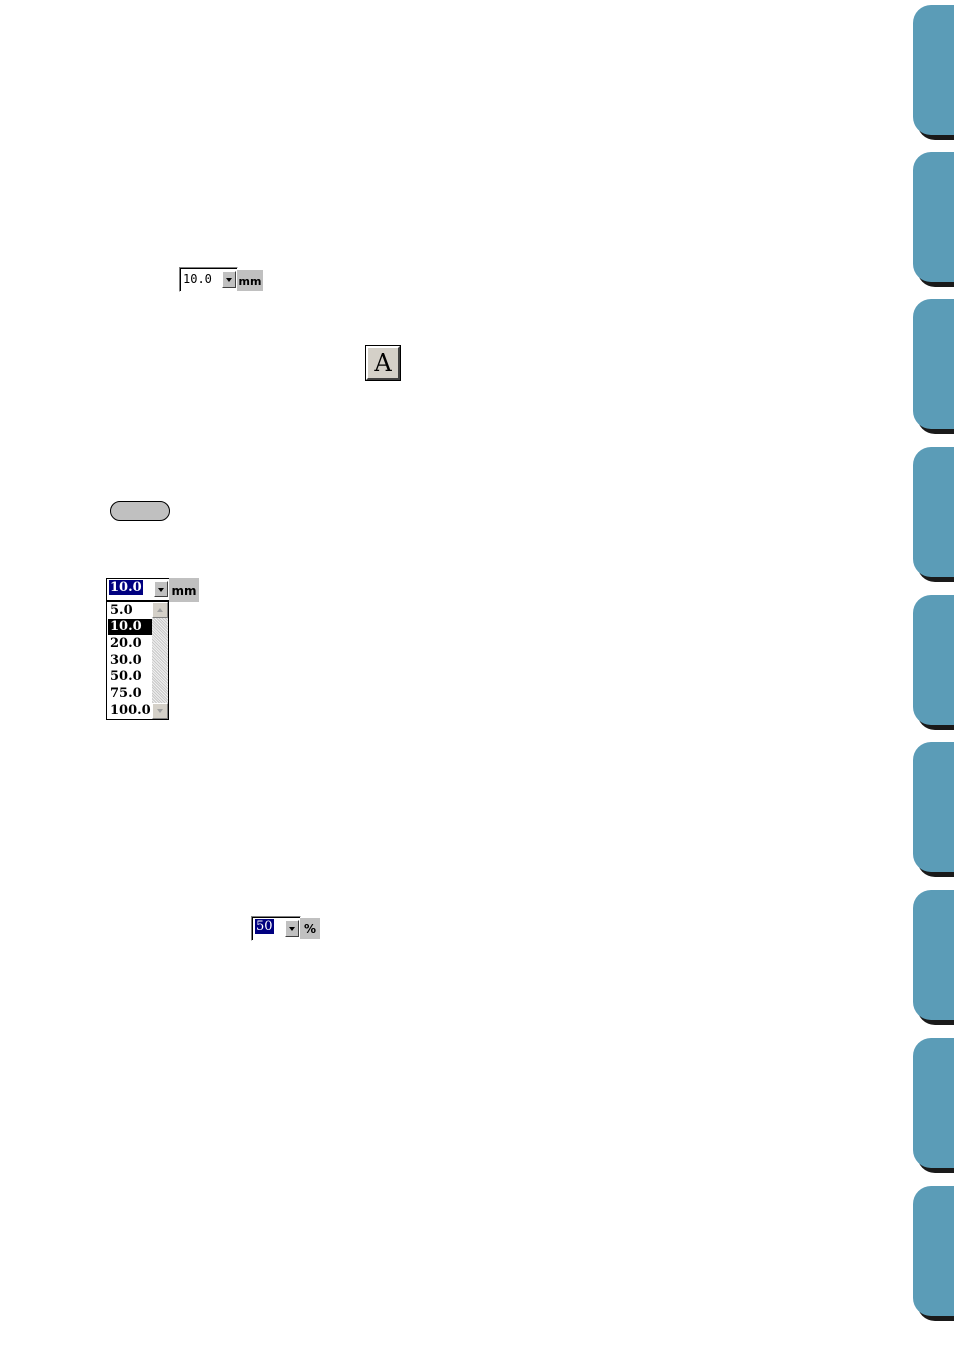 The height and width of the screenshot is (1348, 954). What do you see at coordinates (276, 928) in the screenshot?
I see `percent-combo: 50` at bounding box center [276, 928].